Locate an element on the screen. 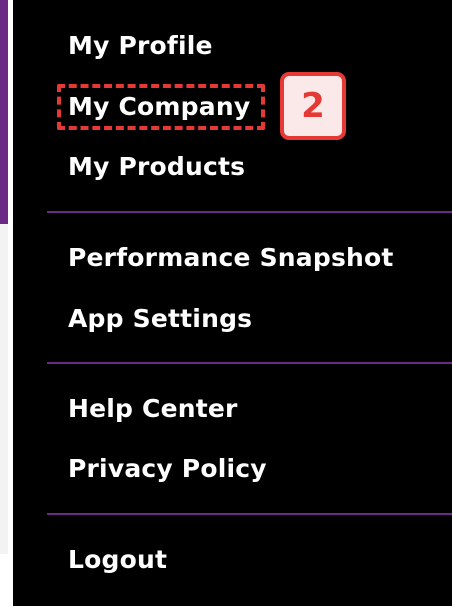 The width and height of the screenshot is (452, 606). menu-item-my-profile: My Profile is located at coordinates (140, 46).